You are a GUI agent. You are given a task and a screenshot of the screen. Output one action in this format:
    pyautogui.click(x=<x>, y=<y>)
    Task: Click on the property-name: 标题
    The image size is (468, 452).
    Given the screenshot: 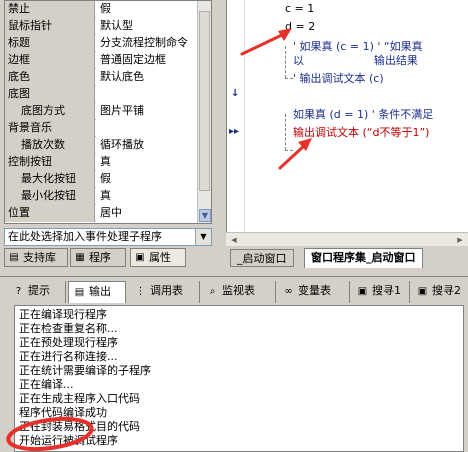 What is the action you would take?
    pyautogui.click(x=50, y=43)
    